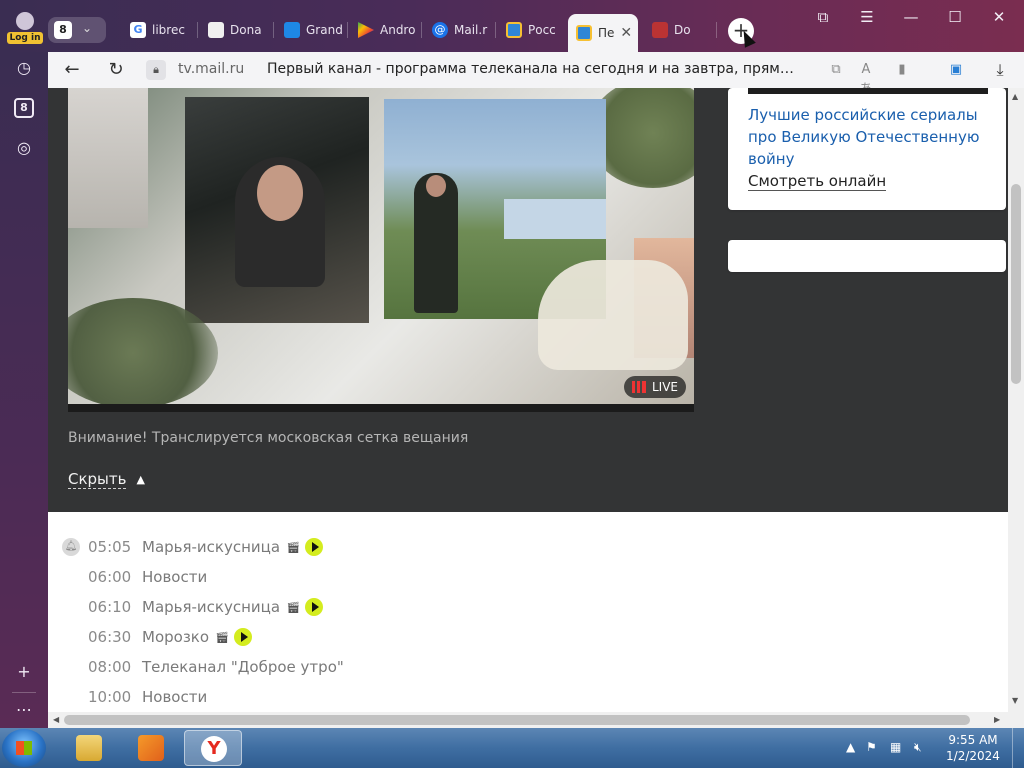 This screenshot has height=768, width=1024. I want to click on schedule-row: 10:00 Новости, so click(348, 697).